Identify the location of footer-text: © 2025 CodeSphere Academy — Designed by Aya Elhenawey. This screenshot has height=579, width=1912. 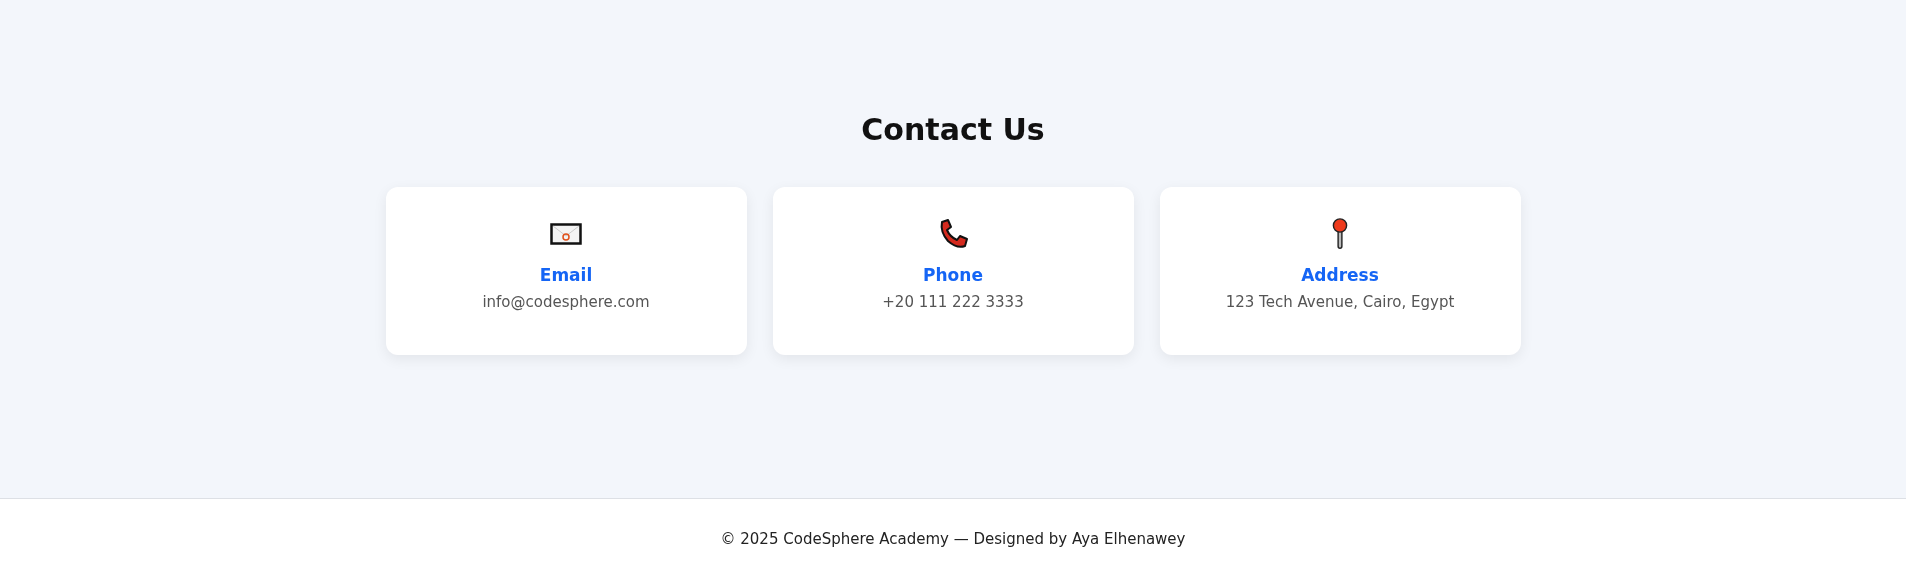
(953, 539).